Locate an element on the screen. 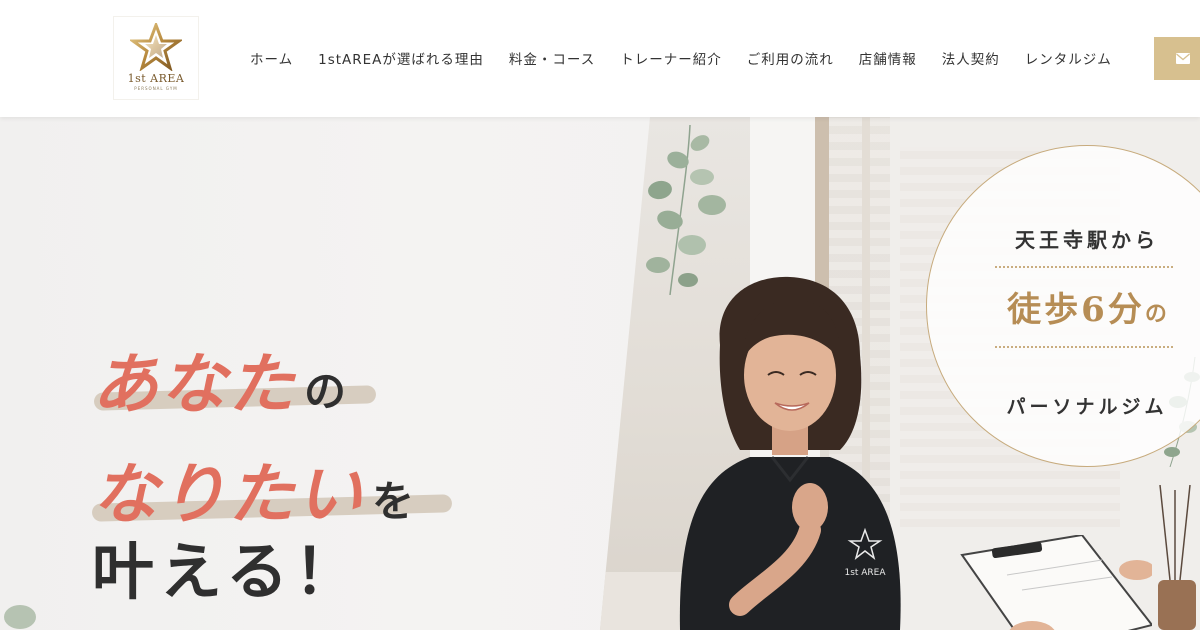  nav-rental-gym: レンタルジム is located at coordinates (1068, 58).